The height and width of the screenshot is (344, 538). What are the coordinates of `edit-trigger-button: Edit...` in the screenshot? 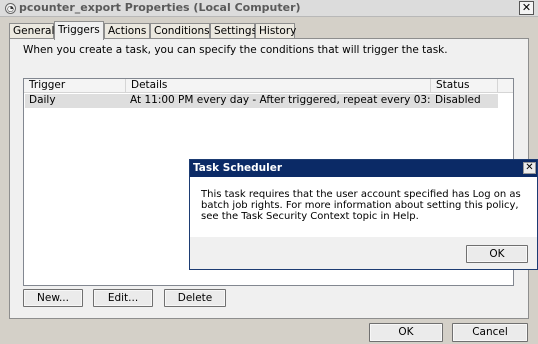 It's located at (123, 298).